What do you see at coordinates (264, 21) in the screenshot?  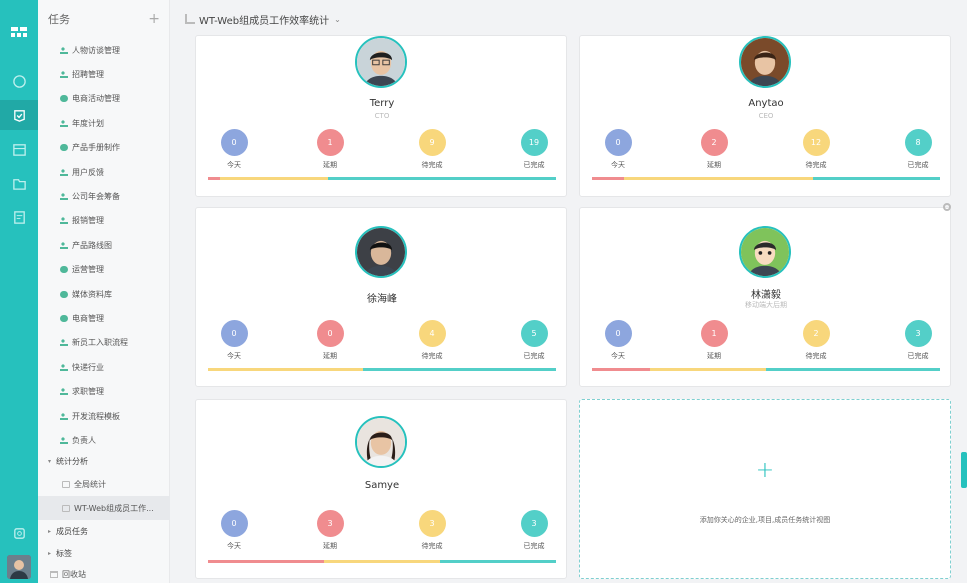 I see `page-title: WT-Web组成员工作效率统计` at bounding box center [264, 21].